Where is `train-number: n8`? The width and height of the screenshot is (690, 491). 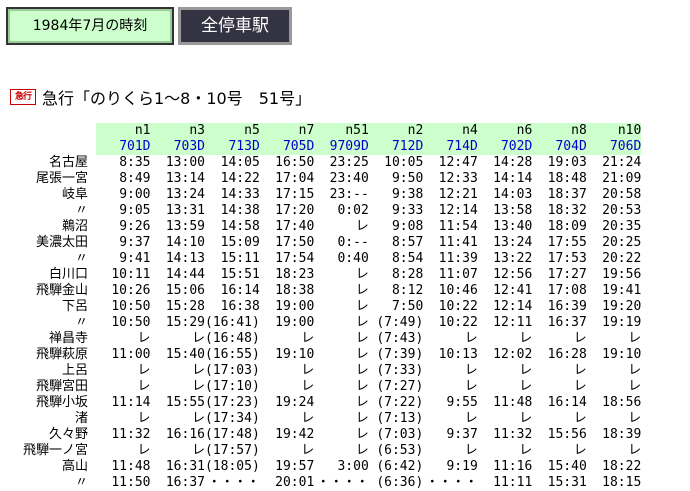 train-number: n8 is located at coordinates (559, 131).